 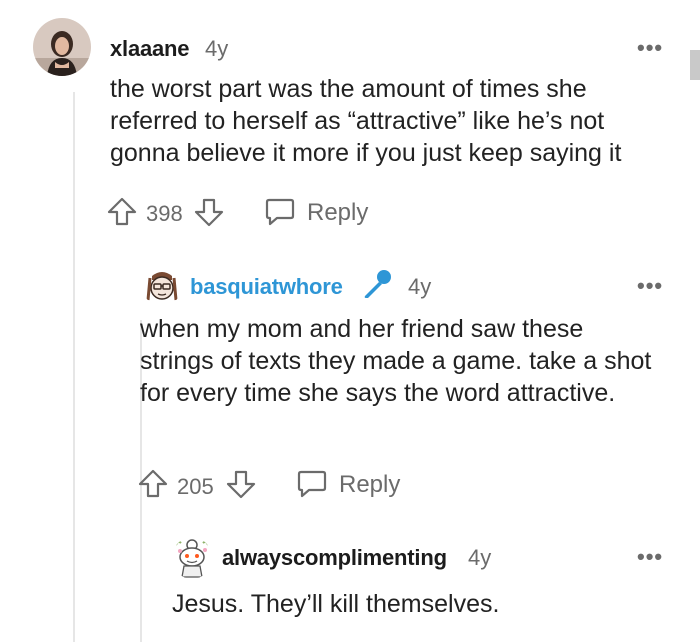 I want to click on thread-line, so click(x=74, y=367).